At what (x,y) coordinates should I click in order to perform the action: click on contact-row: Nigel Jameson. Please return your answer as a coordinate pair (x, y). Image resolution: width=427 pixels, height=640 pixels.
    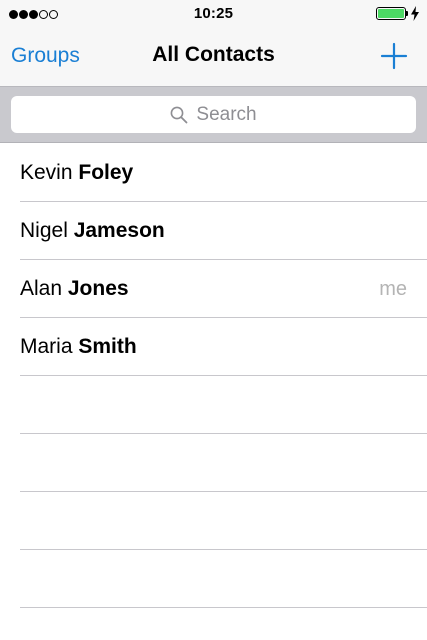
    Looking at the image, I should click on (223, 231).